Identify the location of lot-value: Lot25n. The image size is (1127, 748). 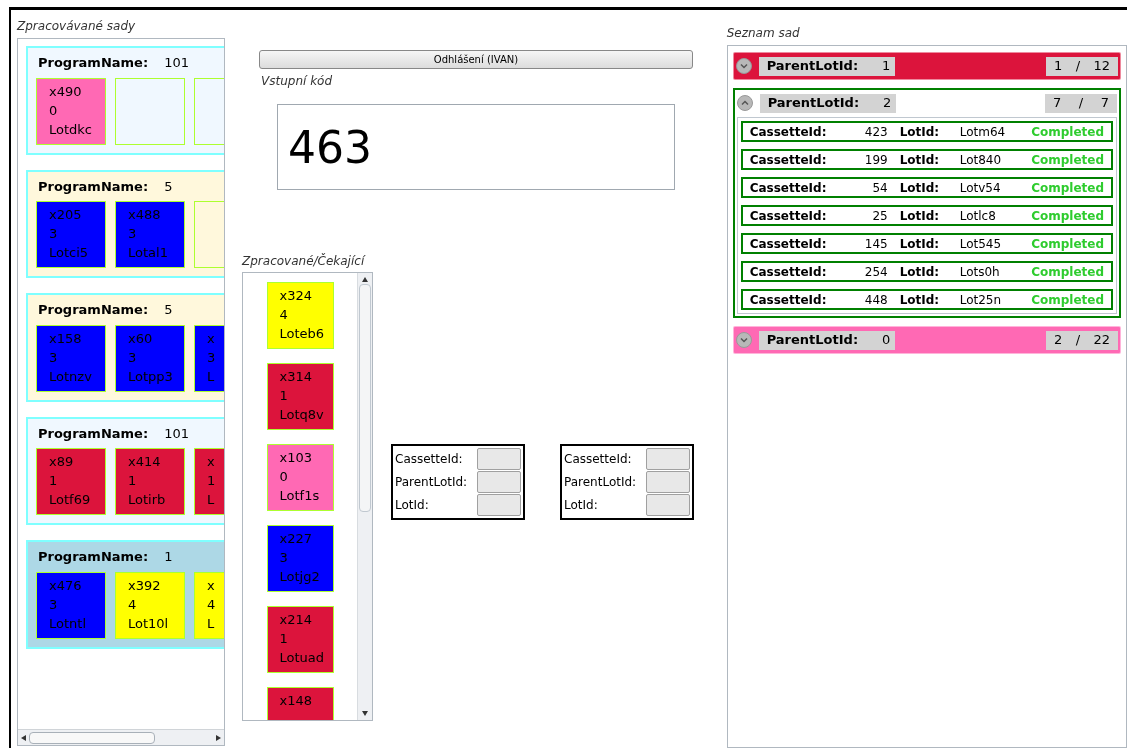
(981, 300).